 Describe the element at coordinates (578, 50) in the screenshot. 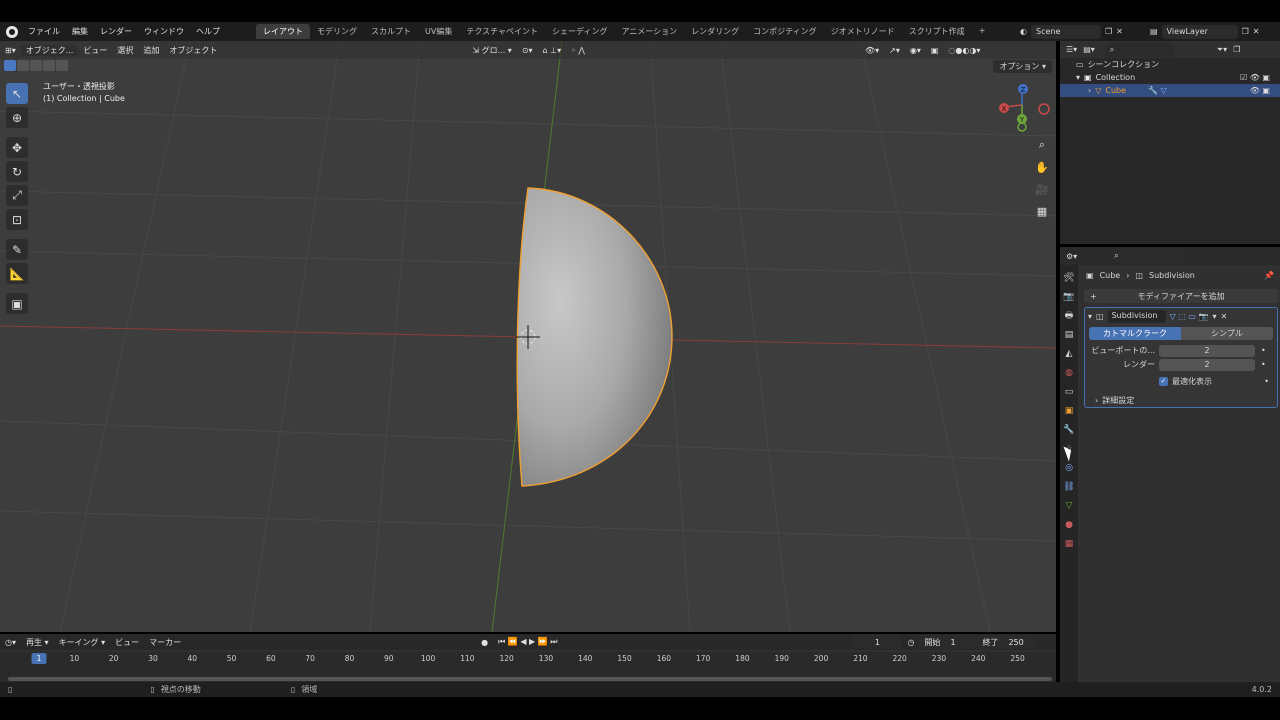

I see `proportional-edit-icon: ◦ ⋀` at that location.